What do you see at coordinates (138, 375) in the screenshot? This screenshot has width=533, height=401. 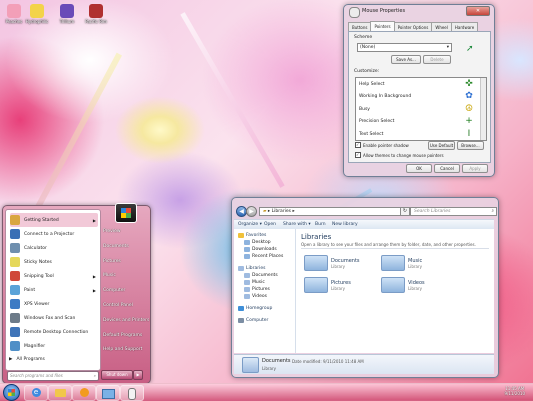 I see `shutdown-options-button: ▶` at bounding box center [138, 375].